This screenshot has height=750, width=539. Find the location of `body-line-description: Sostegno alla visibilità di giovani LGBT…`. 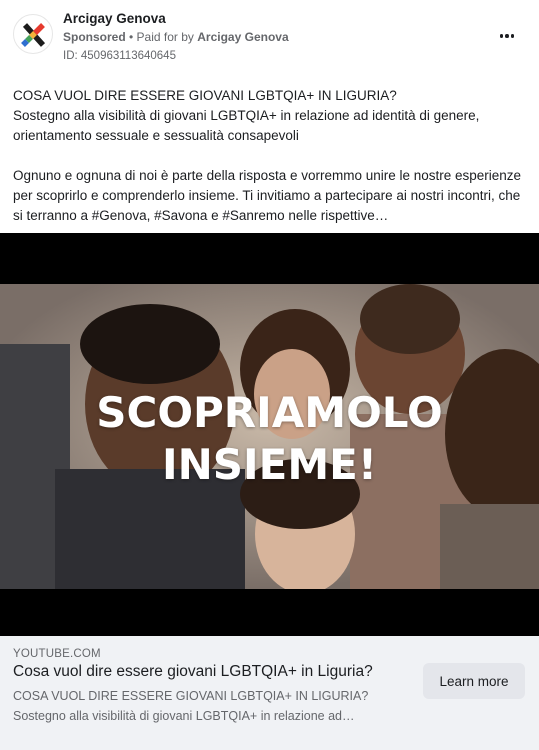

body-line-description: Sostegno alla visibilità di giovani LGBT… is located at coordinates (246, 125).